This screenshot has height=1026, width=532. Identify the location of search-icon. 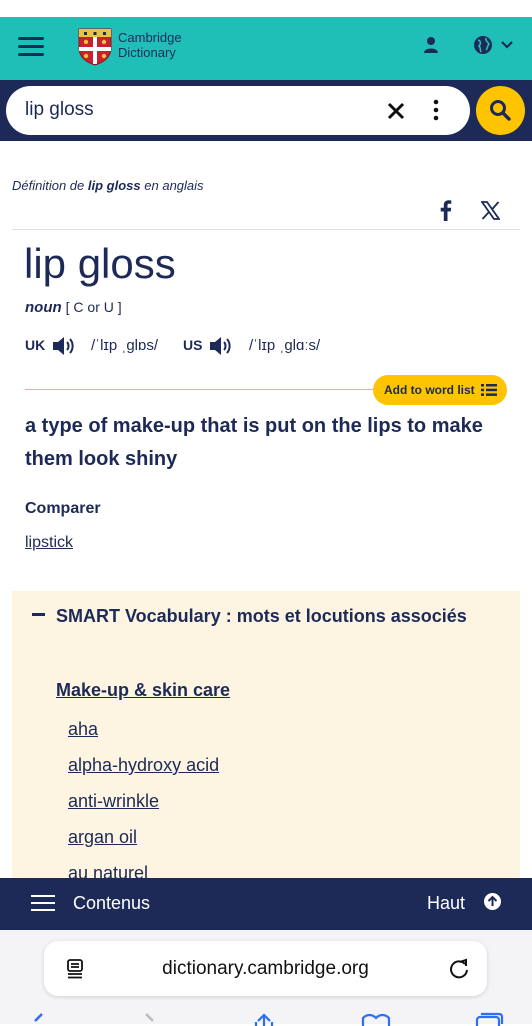
(500, 110).